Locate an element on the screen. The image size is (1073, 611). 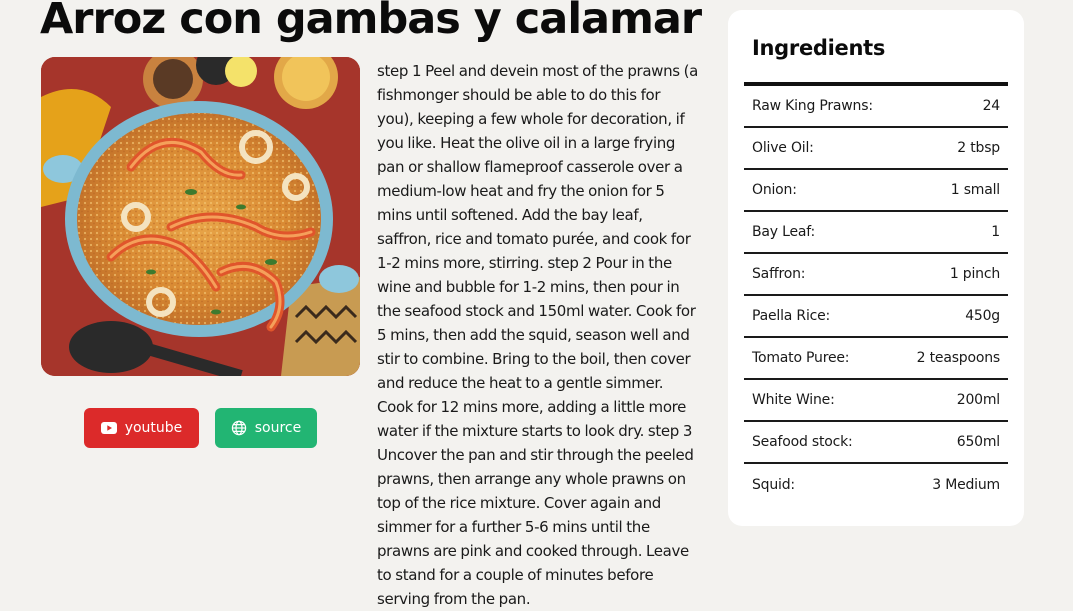
ingredient-measure: 1 pinch is located at coordinates (974, 274).